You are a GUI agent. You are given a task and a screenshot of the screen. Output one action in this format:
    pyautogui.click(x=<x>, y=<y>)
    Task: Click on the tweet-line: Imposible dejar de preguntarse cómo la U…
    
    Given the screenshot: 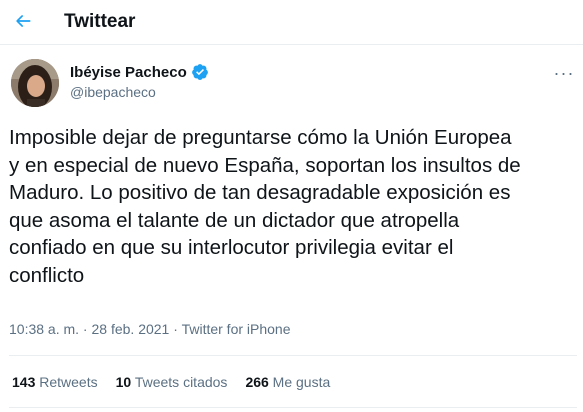 What is the action you would take?
    pyautogui.click(x=260, y=137)
    